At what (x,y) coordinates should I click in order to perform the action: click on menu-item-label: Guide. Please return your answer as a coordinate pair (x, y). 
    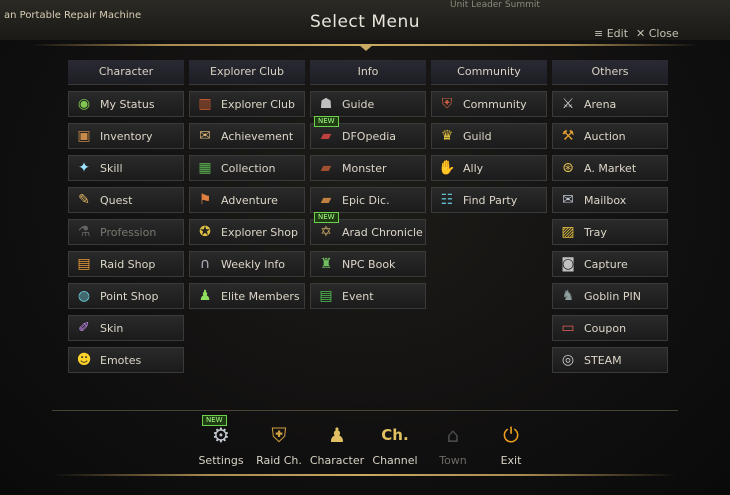
    Looking at the image, I should click on (358, 104).